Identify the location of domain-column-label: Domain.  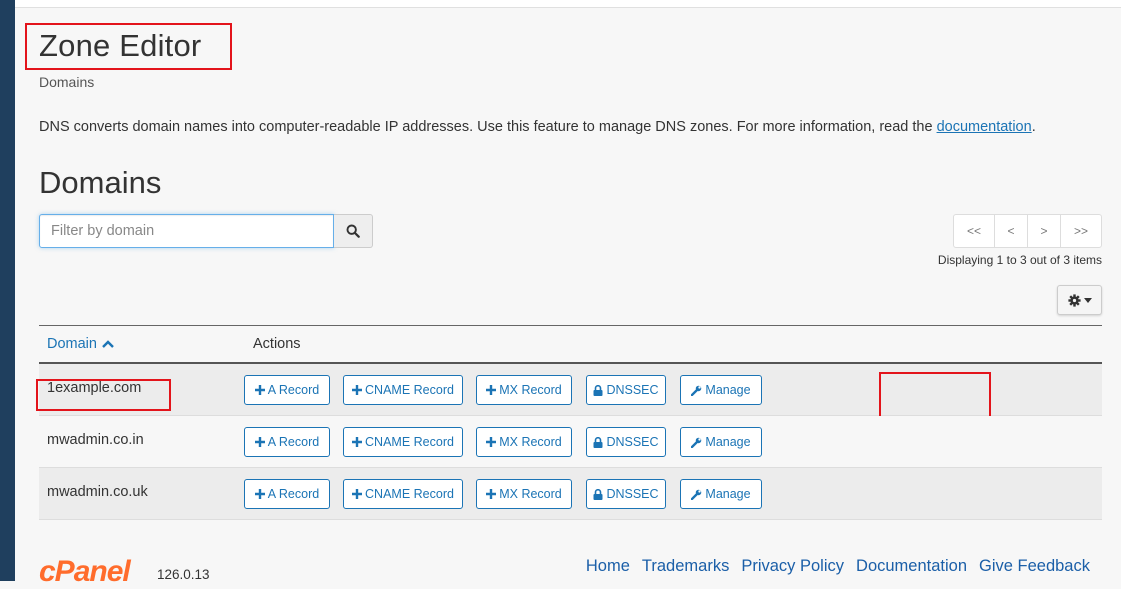
(72, 344).